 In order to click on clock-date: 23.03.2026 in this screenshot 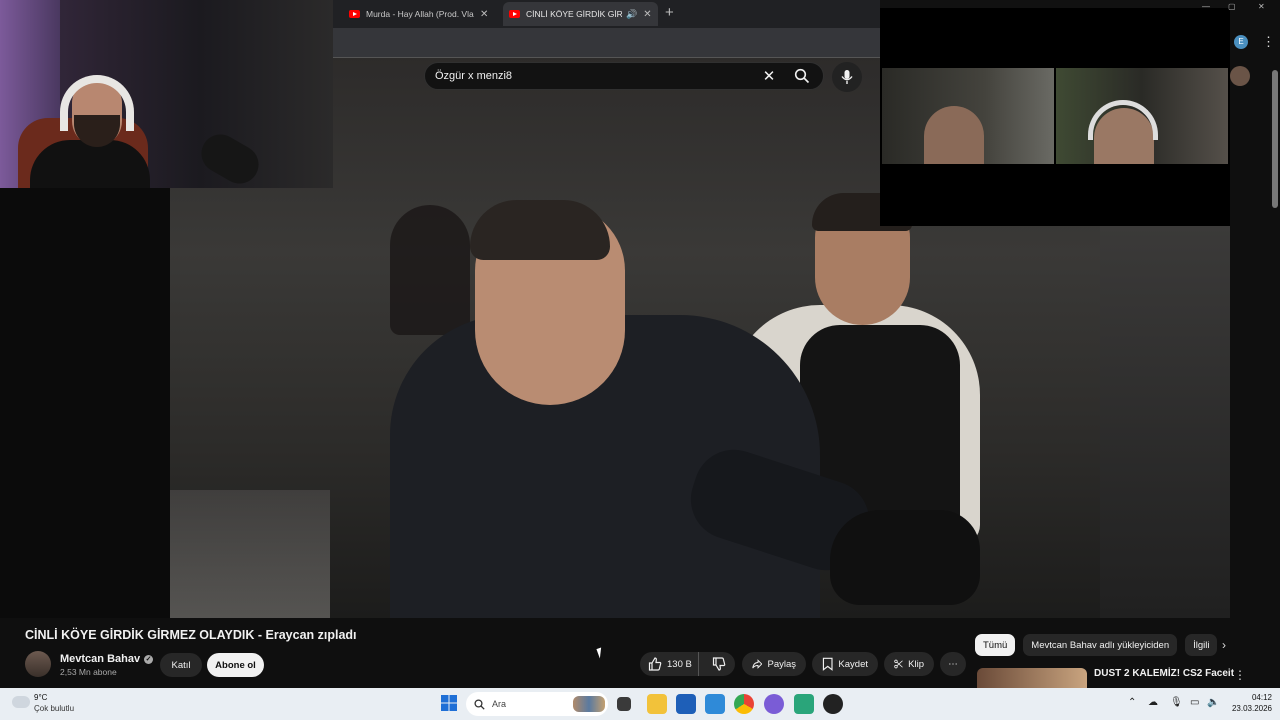, I will do `click(1251, 708)`.